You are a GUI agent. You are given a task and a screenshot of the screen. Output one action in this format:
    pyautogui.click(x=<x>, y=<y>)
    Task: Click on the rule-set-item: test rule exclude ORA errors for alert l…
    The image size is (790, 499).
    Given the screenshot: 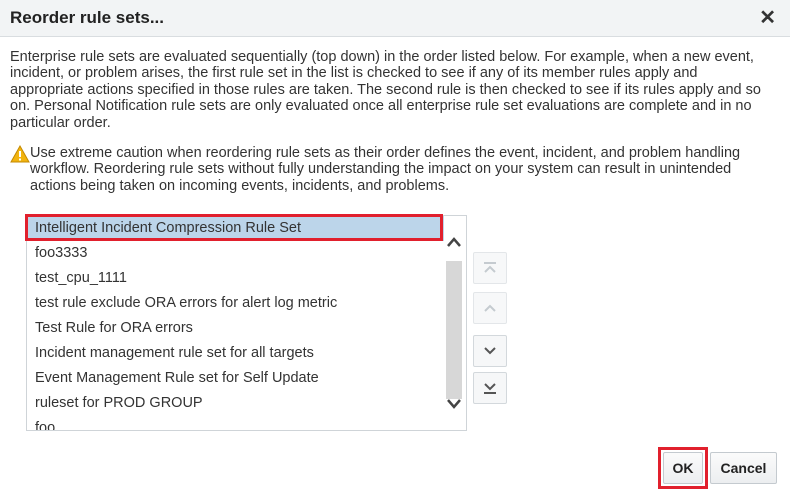 What is the action you would take?
    pyautogui.click(x=235, y=303)
    